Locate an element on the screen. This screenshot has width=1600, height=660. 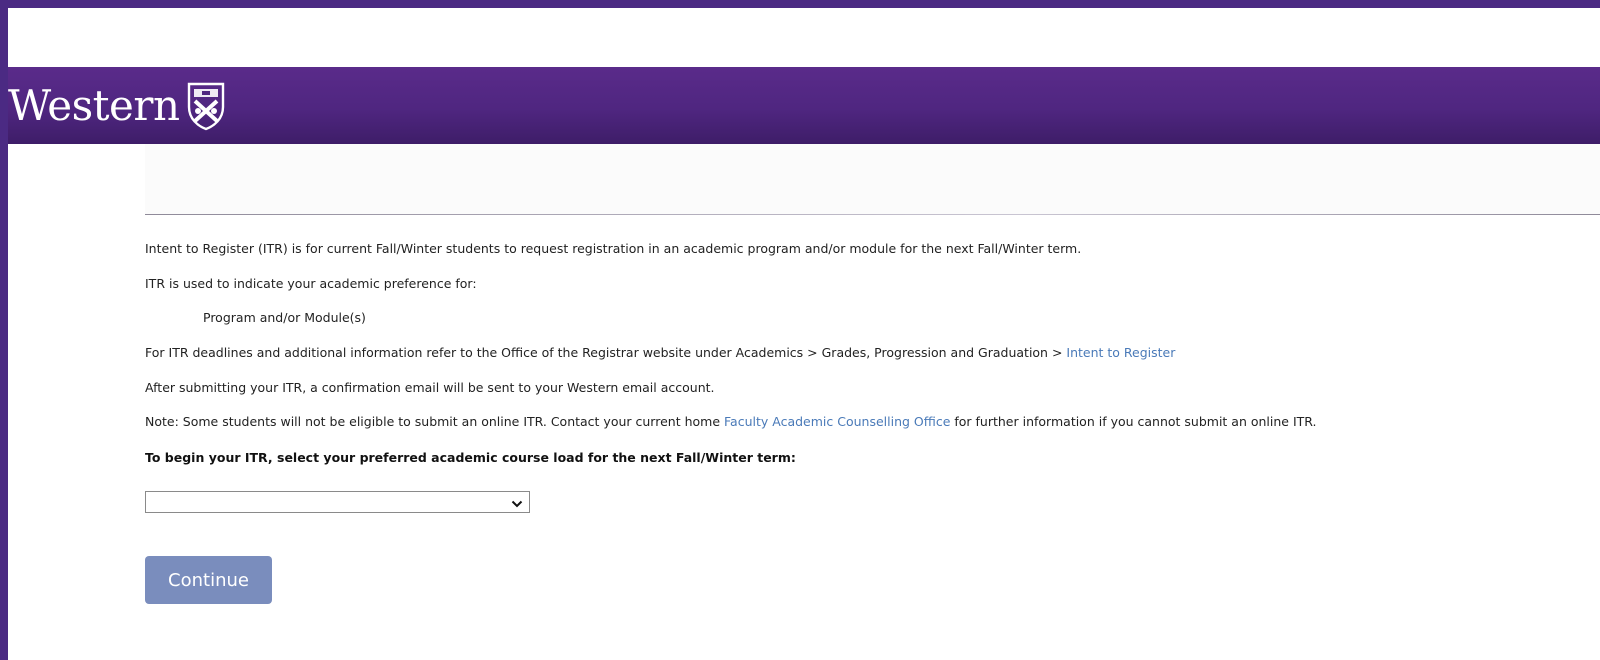
preference-item: Program and/or Module(s) is located at coordinates (284, 317).